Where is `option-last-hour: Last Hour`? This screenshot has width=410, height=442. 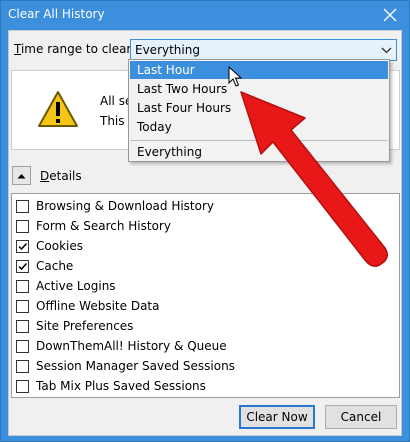
option-last-hour: Last Hour is located at coordinates (259, 70).